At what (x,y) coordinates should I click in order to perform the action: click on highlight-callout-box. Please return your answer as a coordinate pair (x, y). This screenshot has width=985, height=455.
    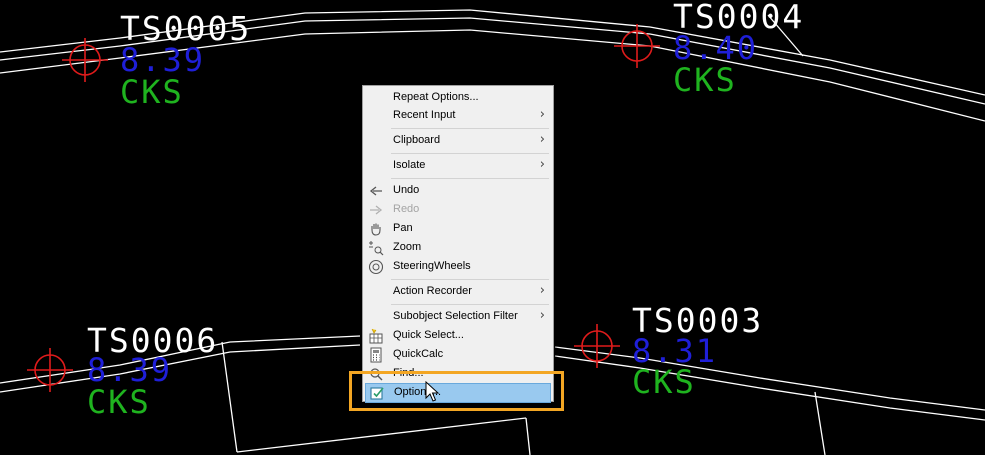
    Looking at the image, I should click on (456, 391).